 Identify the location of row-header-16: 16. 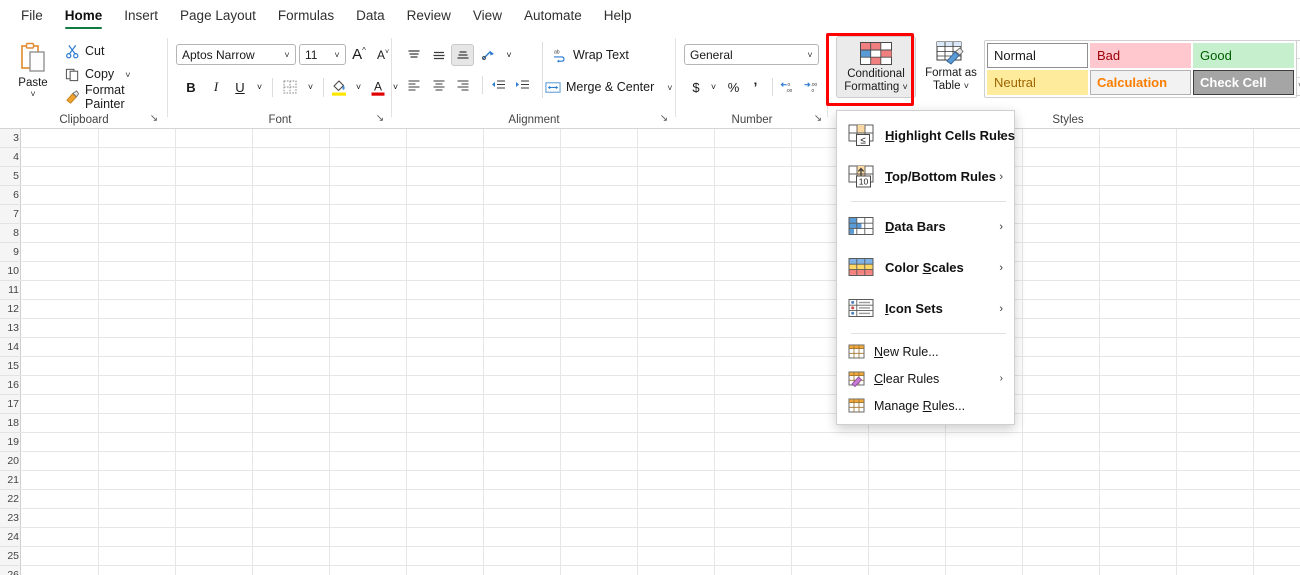
(10, 385).